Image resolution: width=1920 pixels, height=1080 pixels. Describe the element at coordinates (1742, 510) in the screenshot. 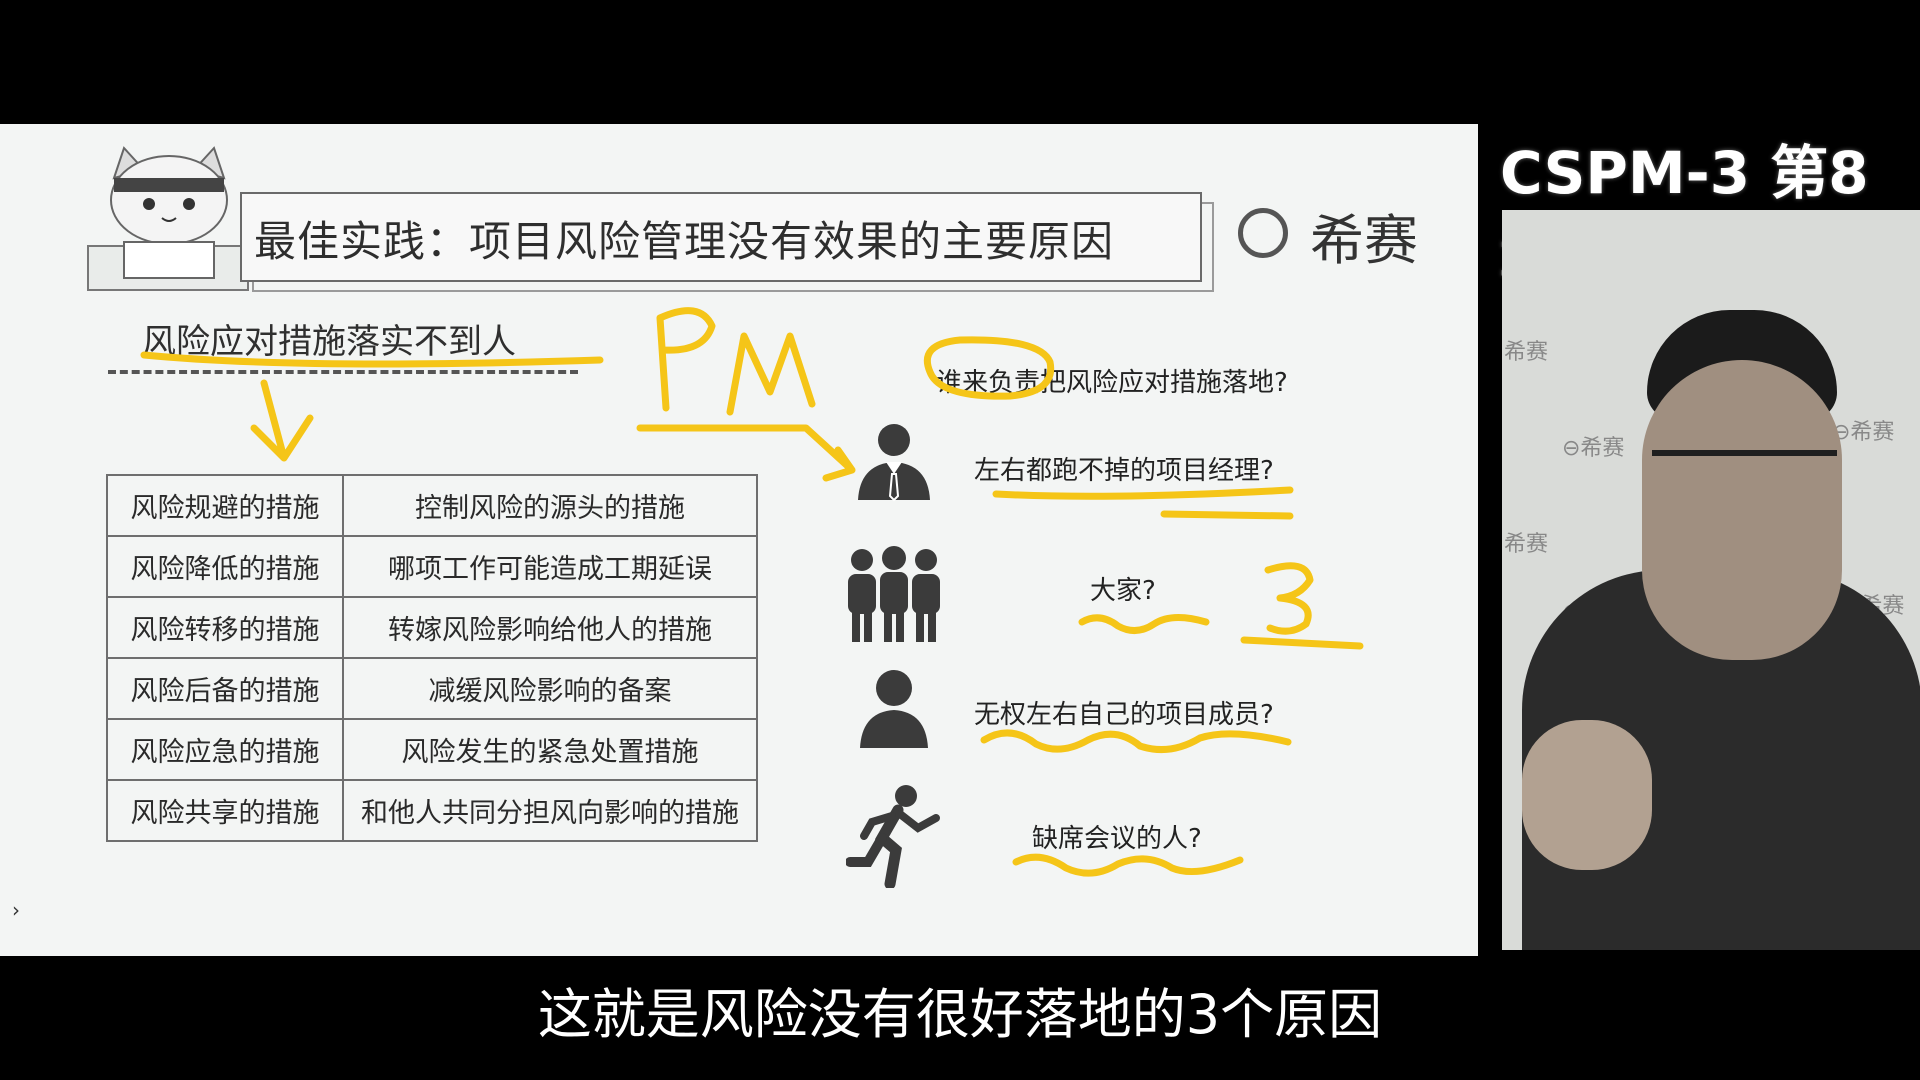

I see `presenter-face` at that location.